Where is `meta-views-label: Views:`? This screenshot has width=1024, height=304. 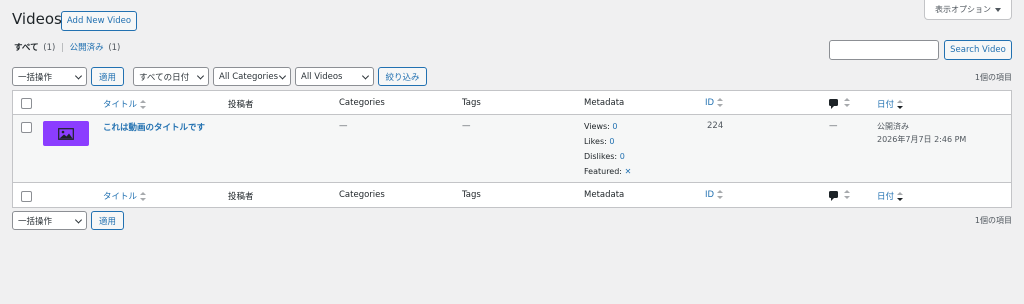
meta-views-label: Views: is located at coordinates (597, 126).